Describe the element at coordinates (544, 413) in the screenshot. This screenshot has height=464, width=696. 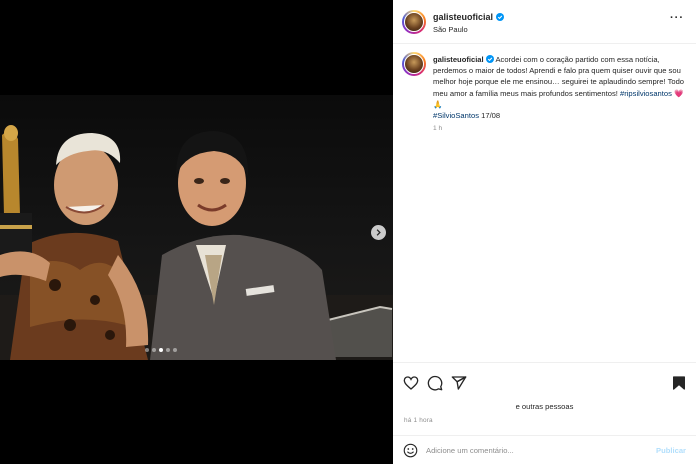
I see `action-bar: e outras pessoas há 1 hora Publicar` at that location.